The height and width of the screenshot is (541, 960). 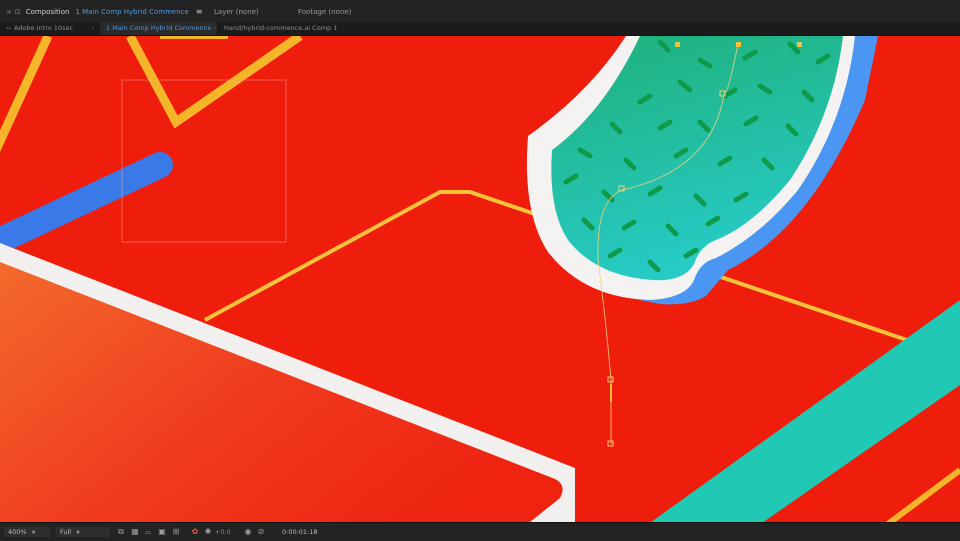 I want to click on region-icon: ⧉, so click(x=121, y=532).